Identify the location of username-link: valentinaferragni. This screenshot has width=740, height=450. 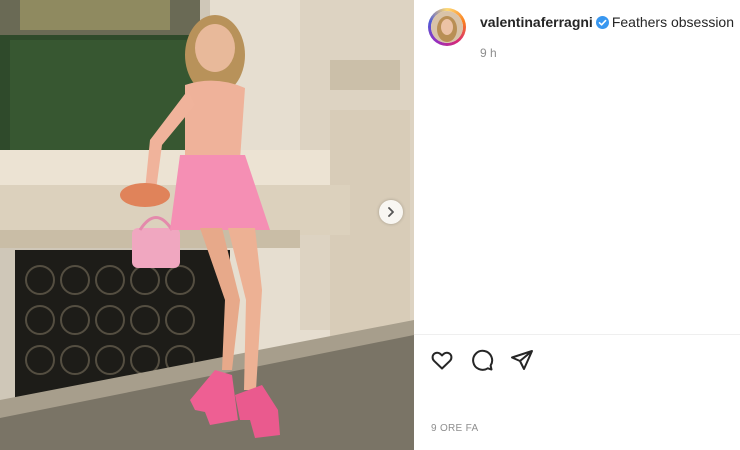
(536, 22).